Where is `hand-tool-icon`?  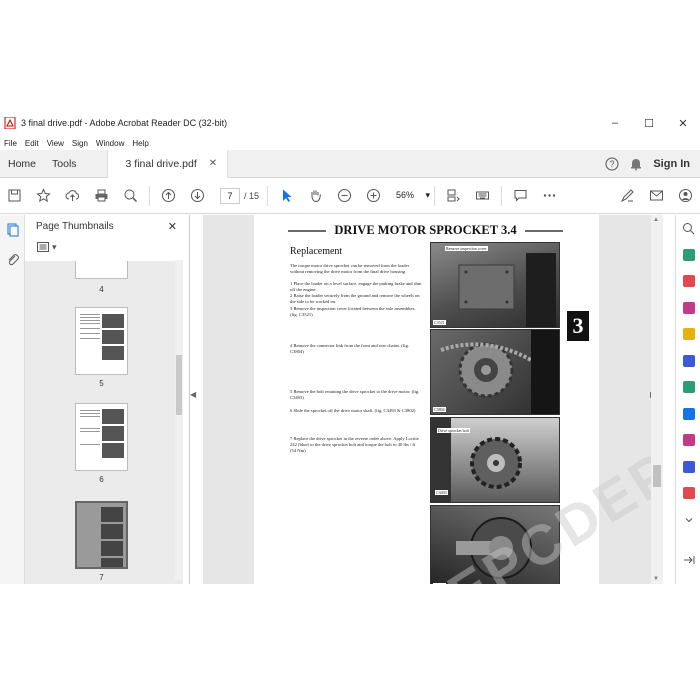 hand-tool-icon is located at coordinates (315, 196).